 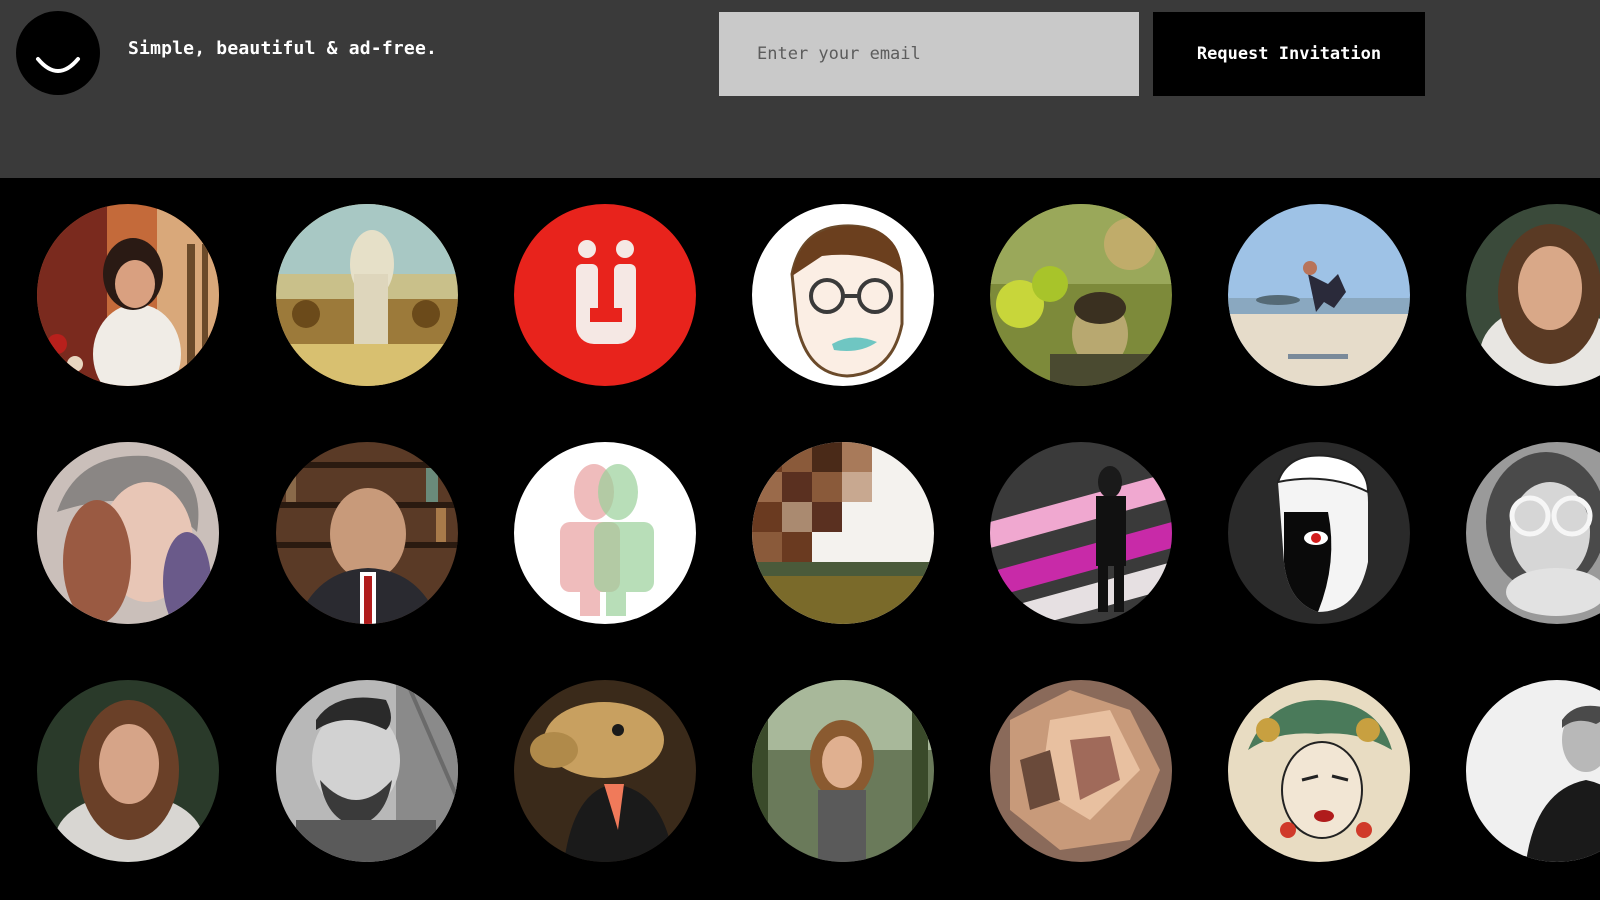 I want to click on request-invitation-button: Request Invitation, so click(x=1289, y=54).